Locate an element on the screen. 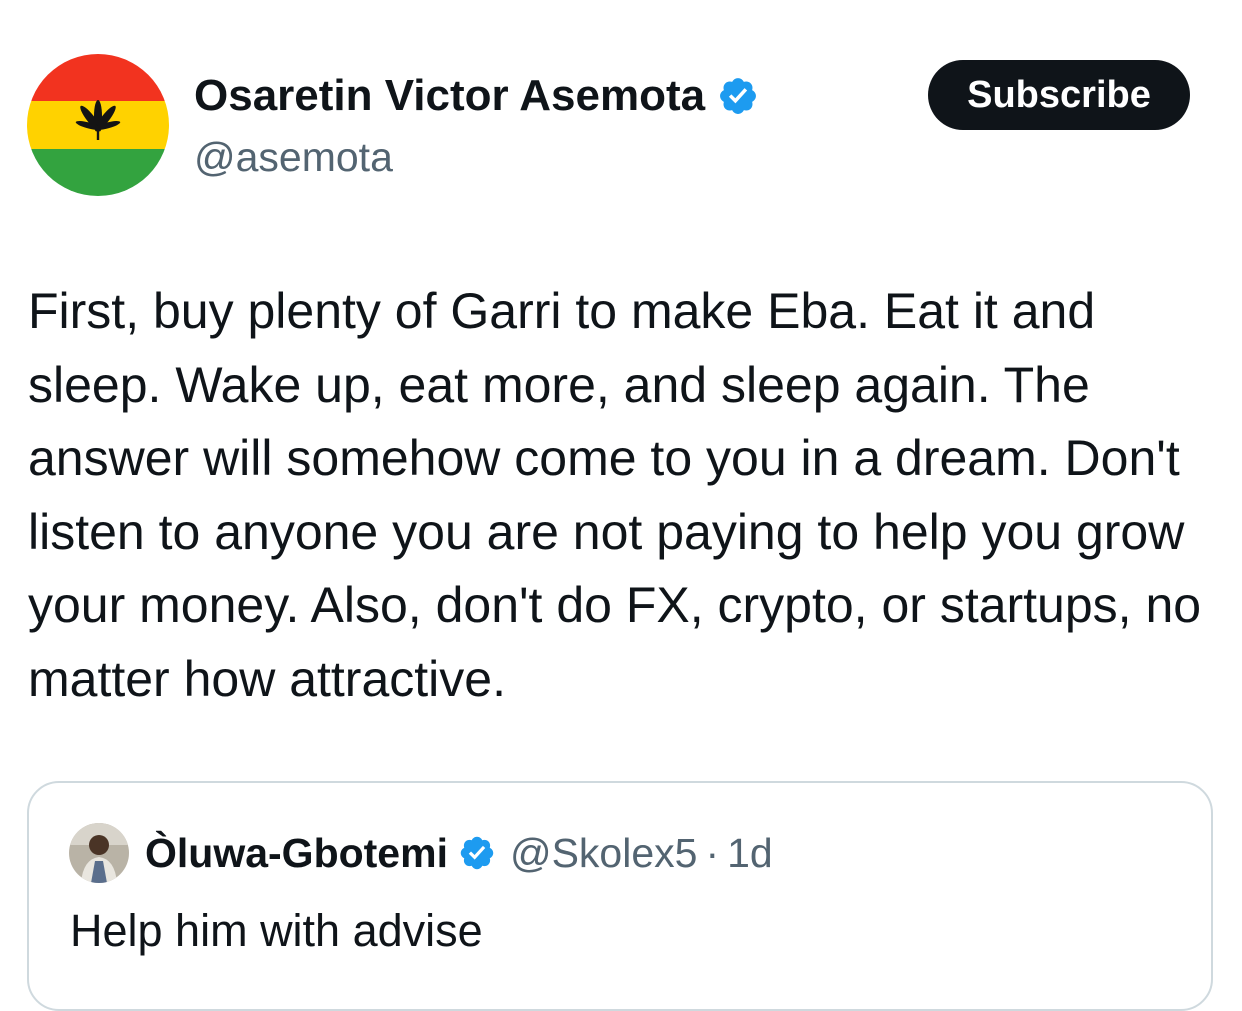  author-handle: @asemota is located at coordinates (293, 157).